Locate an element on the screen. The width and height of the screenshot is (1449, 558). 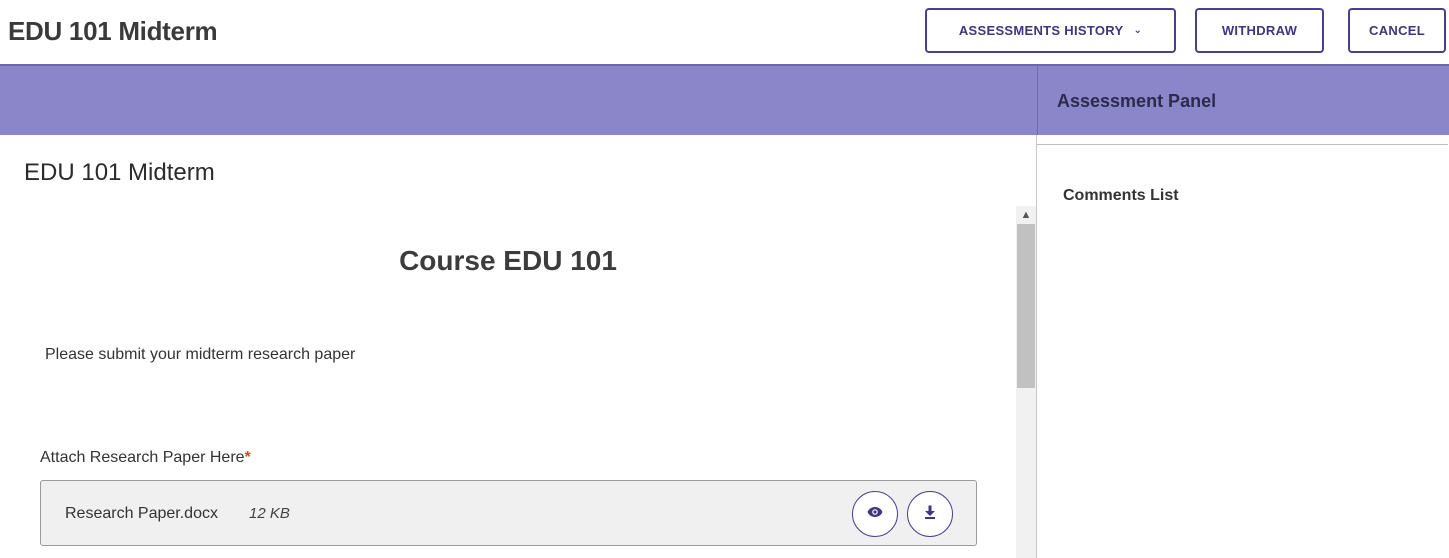
scrollbar-thumb is located at coordinates (1026, 306).